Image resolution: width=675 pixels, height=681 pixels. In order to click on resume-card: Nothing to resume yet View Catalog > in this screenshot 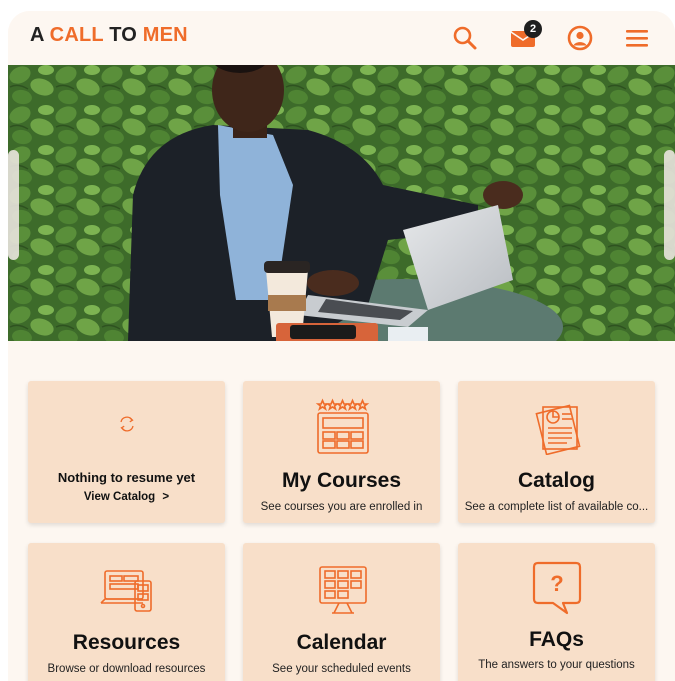, I will do `click(126, 452)`.